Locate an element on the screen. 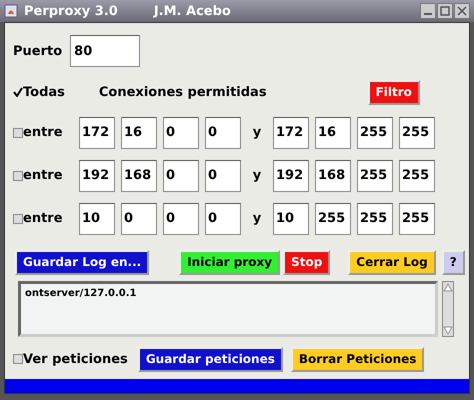 This screenshot has width=474, height=400. checkbox-label: Todas is located at coordinates (44, 92).